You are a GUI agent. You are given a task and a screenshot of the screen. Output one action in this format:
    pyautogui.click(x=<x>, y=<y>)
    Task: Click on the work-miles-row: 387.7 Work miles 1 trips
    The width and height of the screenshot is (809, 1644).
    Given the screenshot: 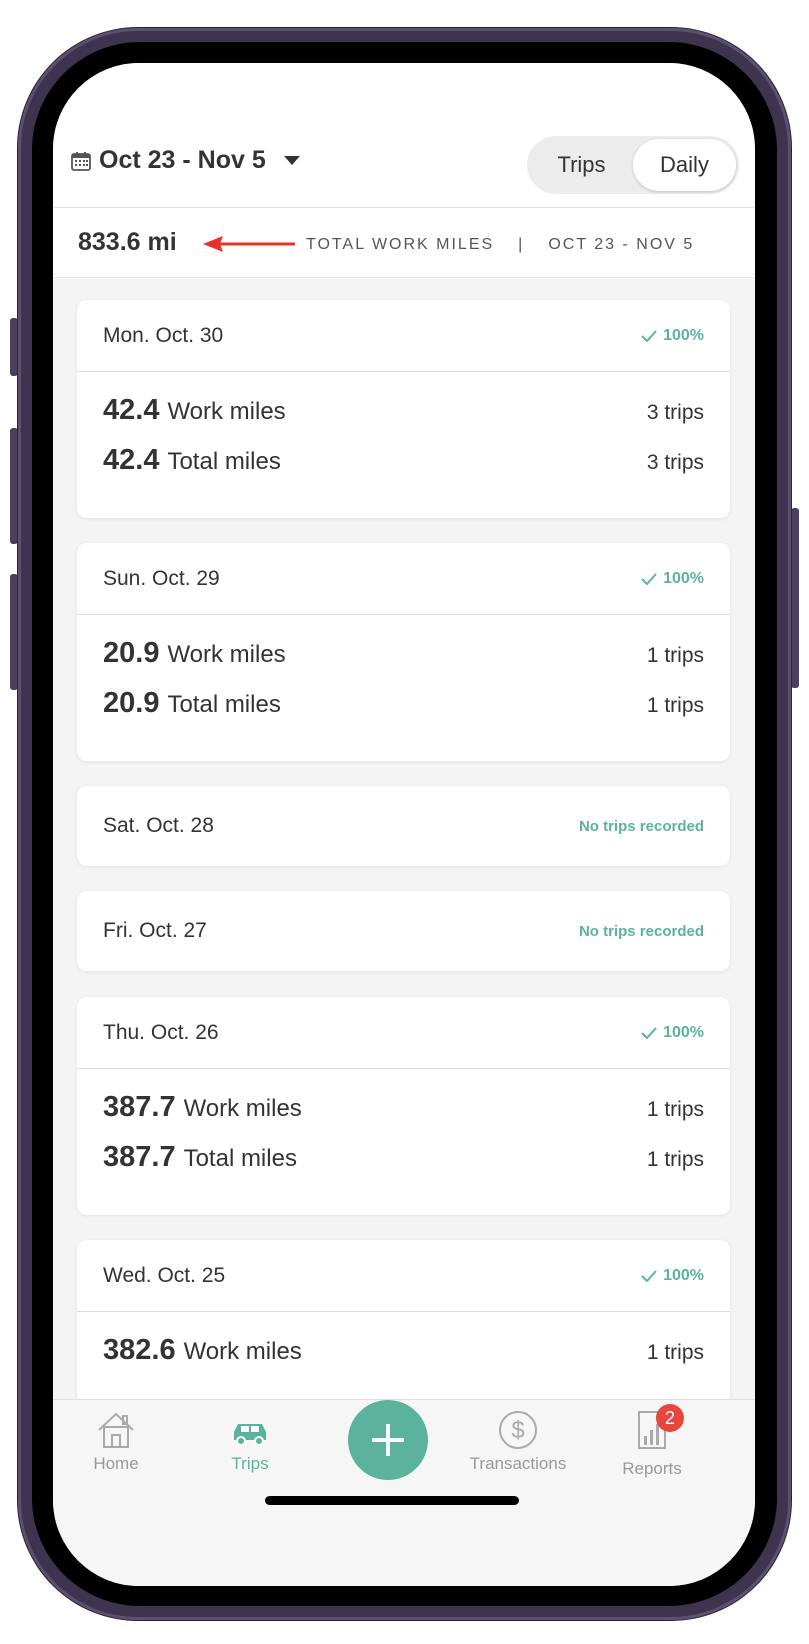 What is the action you would take?
    pyautogui.click(x=403, y=1116)
    